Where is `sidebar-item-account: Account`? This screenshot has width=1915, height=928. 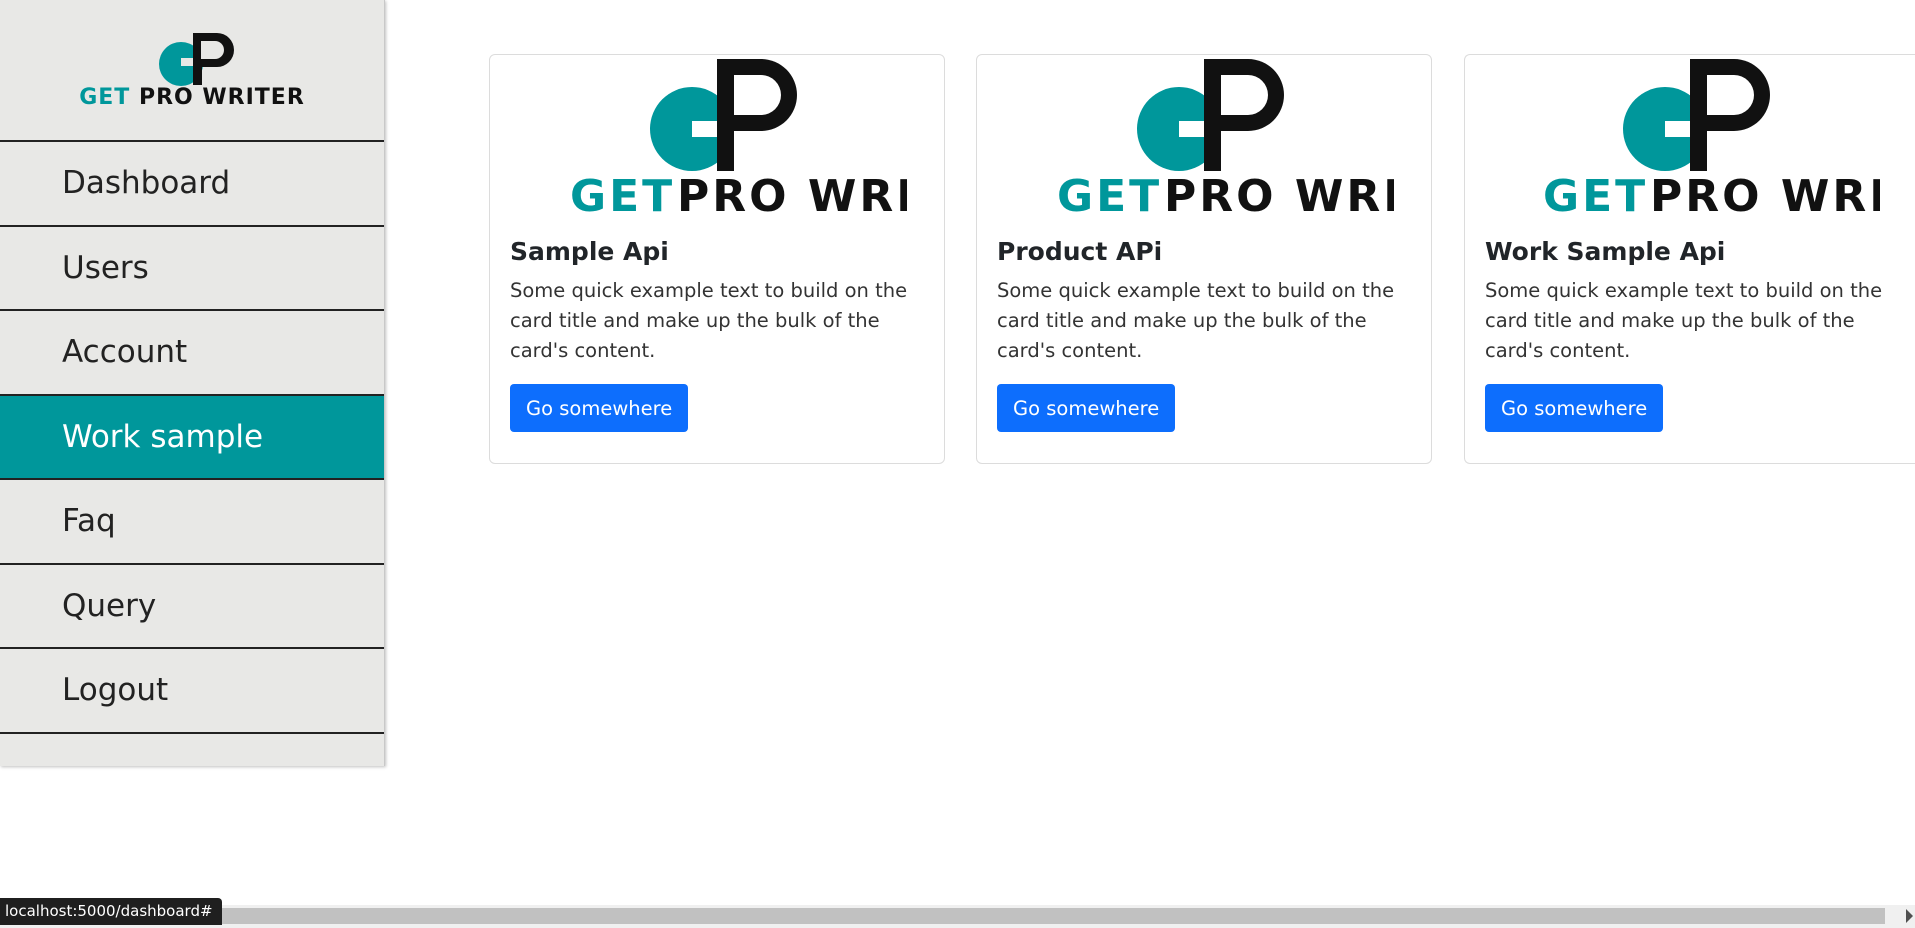
sidebar-item-account: Account is located at coordinates (192, 353).